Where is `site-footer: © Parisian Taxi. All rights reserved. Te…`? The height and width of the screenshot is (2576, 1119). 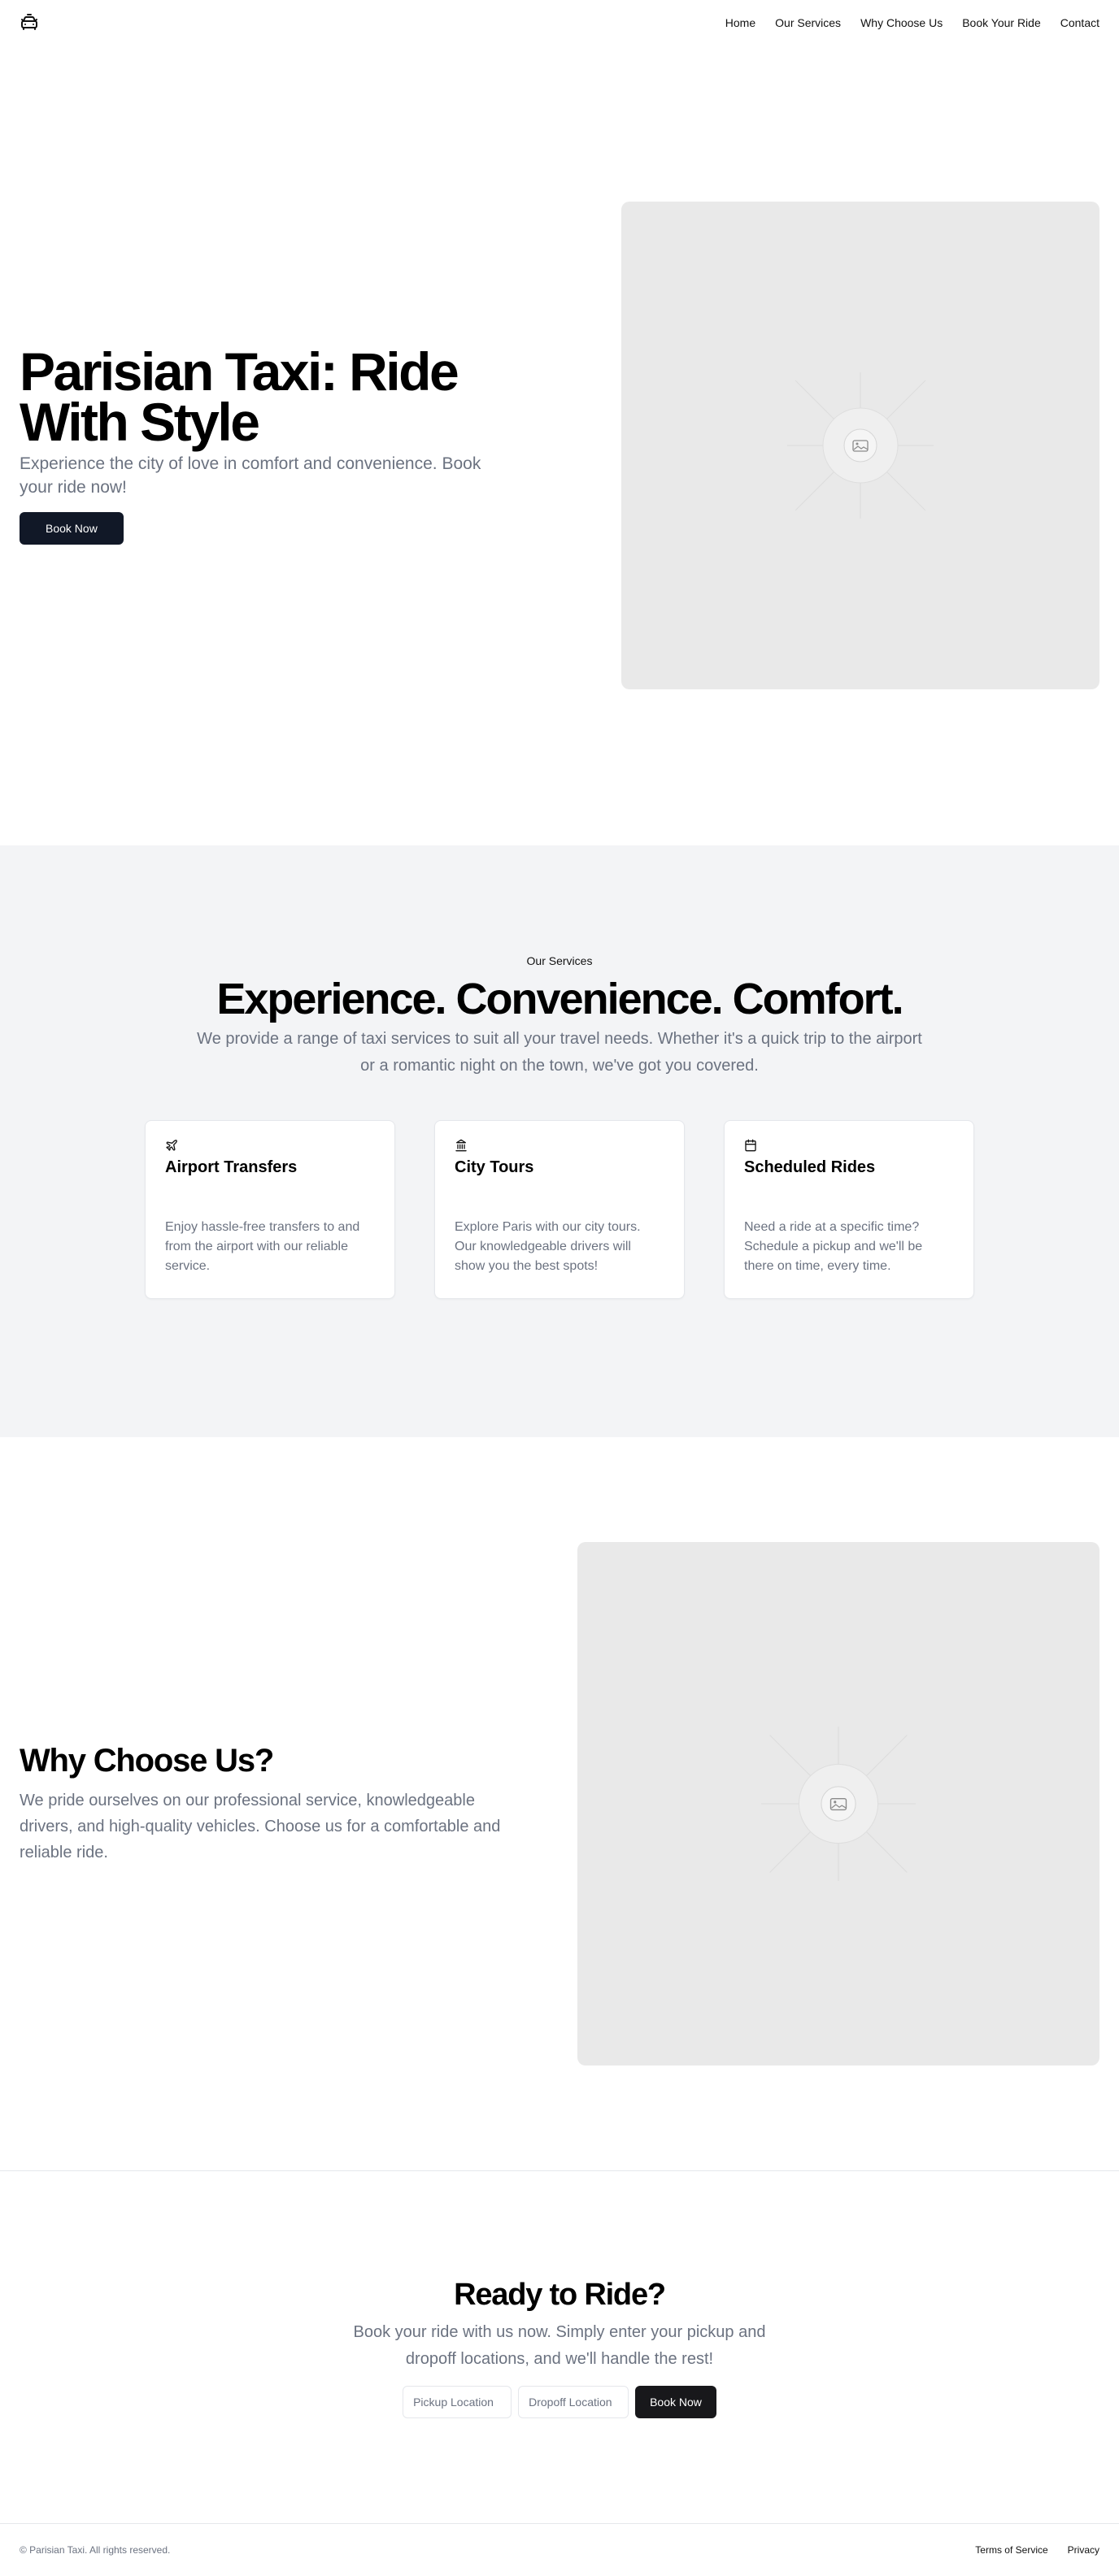 site-footer: © Parisian Taxi. All rights reserved. Te… is located at coordinates (559, 2549).